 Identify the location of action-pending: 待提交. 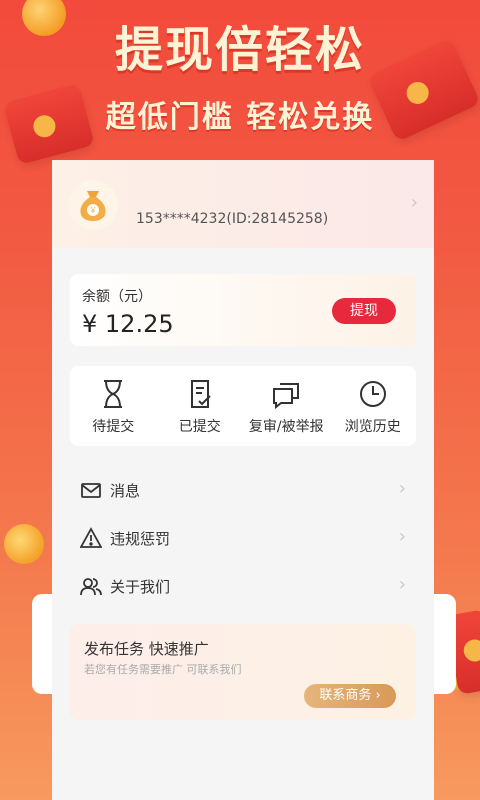
(113, 406).